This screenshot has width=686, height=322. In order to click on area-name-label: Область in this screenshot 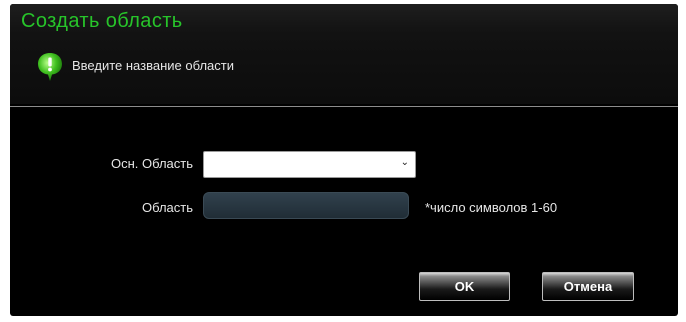, I will do `click(167, 207)`.